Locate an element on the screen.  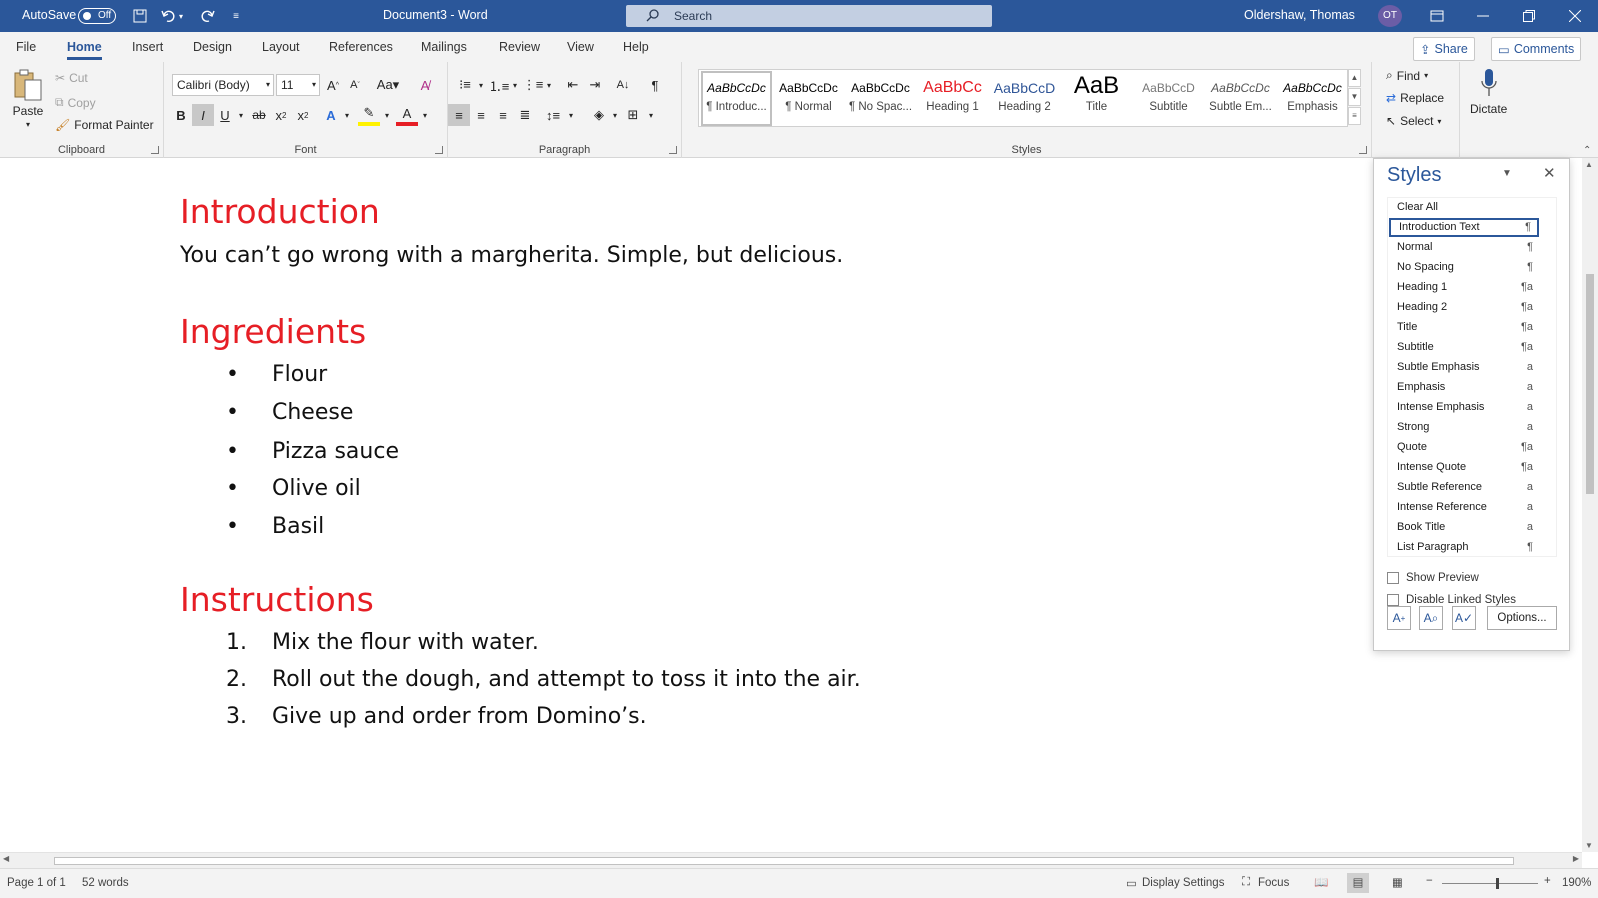
clear-formatting-icon: A̸ is located at coordinates (425, 85).